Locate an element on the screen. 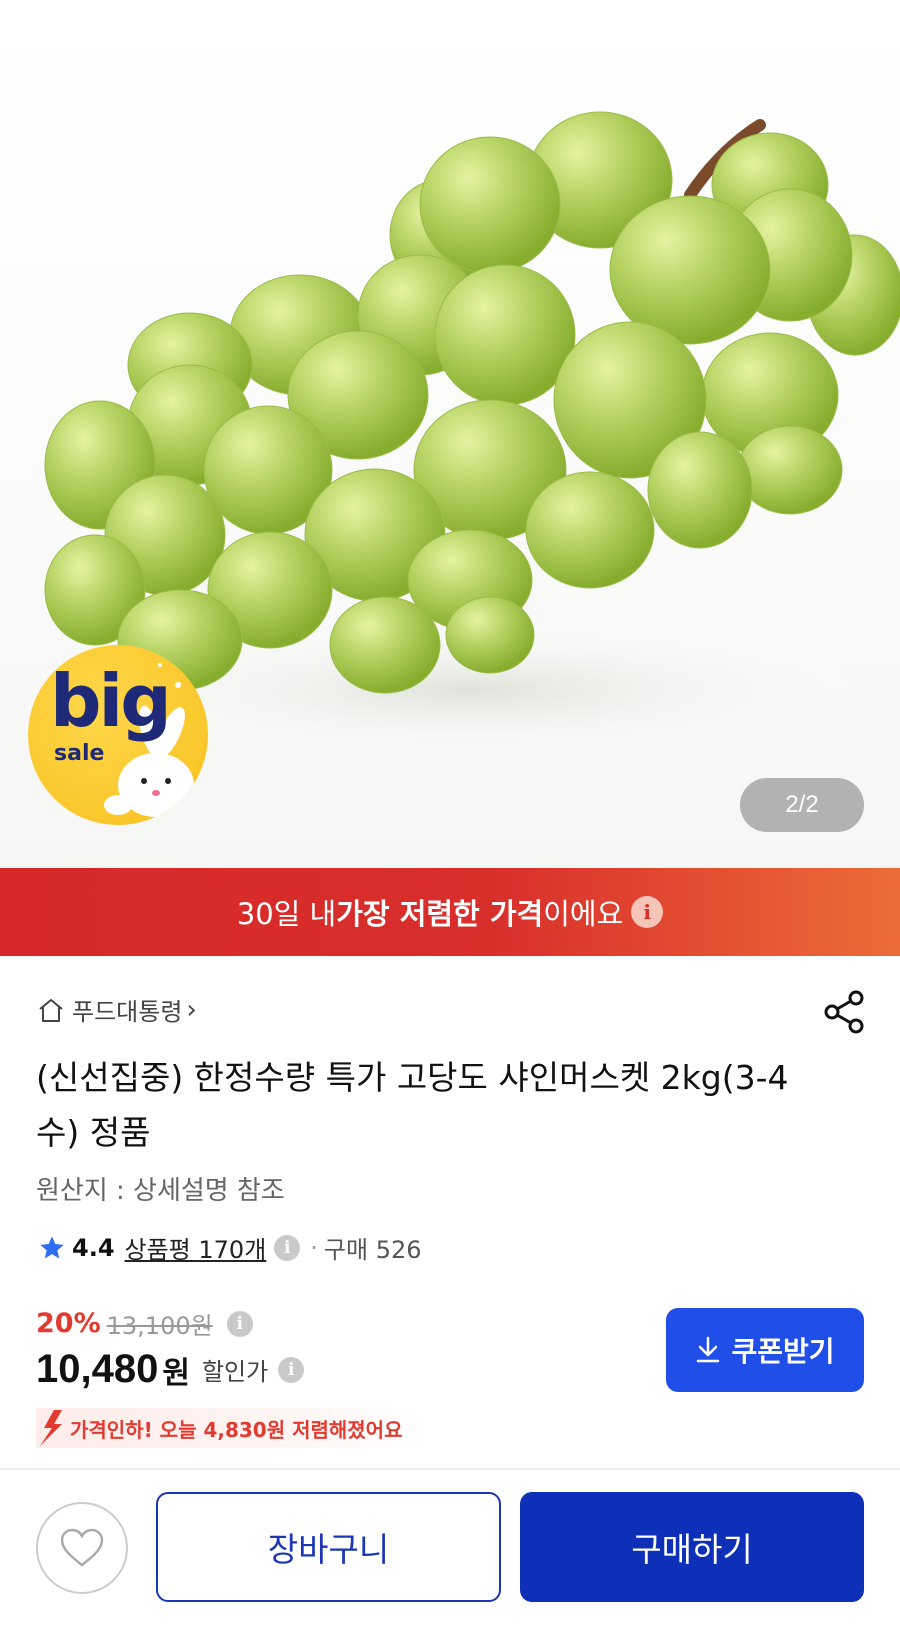 The height and width of the screenshot is (1639, 900). lowest-price-banner: 30일 내 가장 저렴한 가격 이에요 i is located at coordinates (450, 912).